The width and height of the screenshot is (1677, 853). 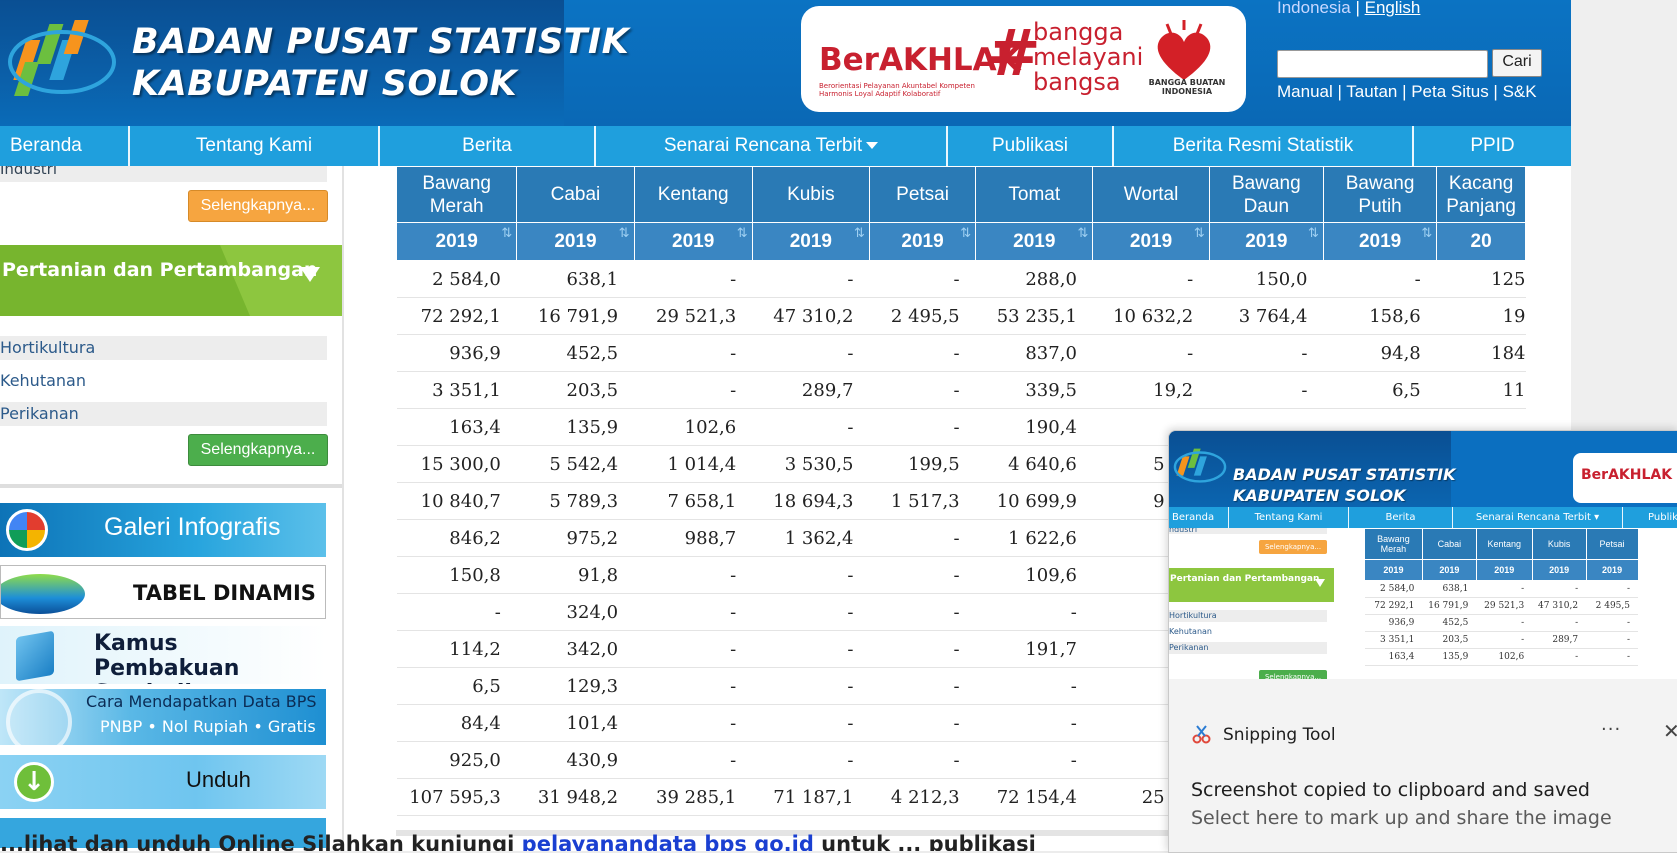 I want to click on thumb-triangle-icon, so click(x=1320, y=583).